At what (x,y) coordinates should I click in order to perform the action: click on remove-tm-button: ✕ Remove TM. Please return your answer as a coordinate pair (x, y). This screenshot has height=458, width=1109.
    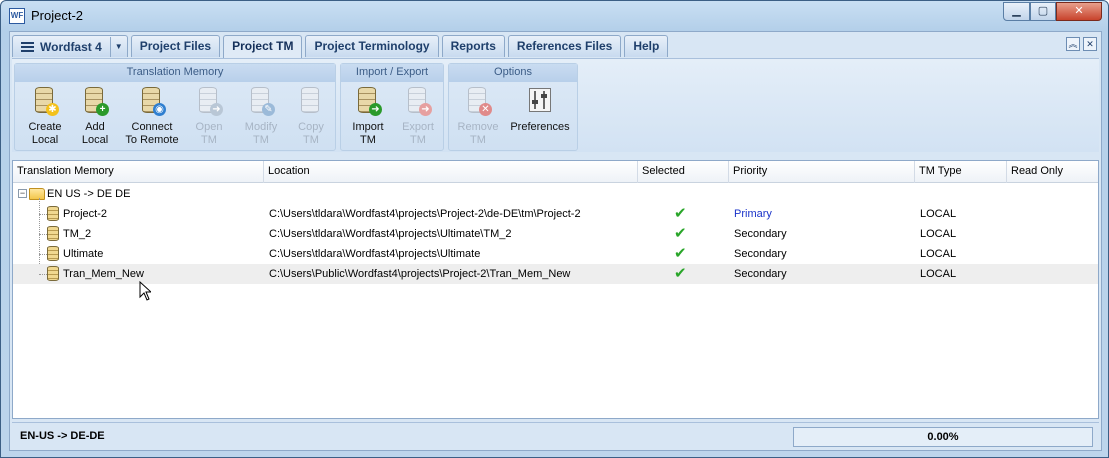
    Looking at the image, I should click on (478, 116).